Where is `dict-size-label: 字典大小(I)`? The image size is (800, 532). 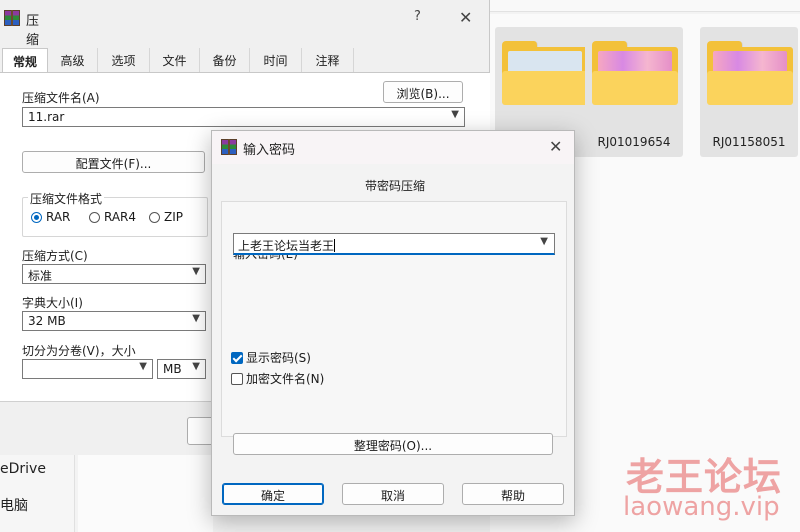
dict-size-label: 字典大小(I) is located at coordinates (52, 303).